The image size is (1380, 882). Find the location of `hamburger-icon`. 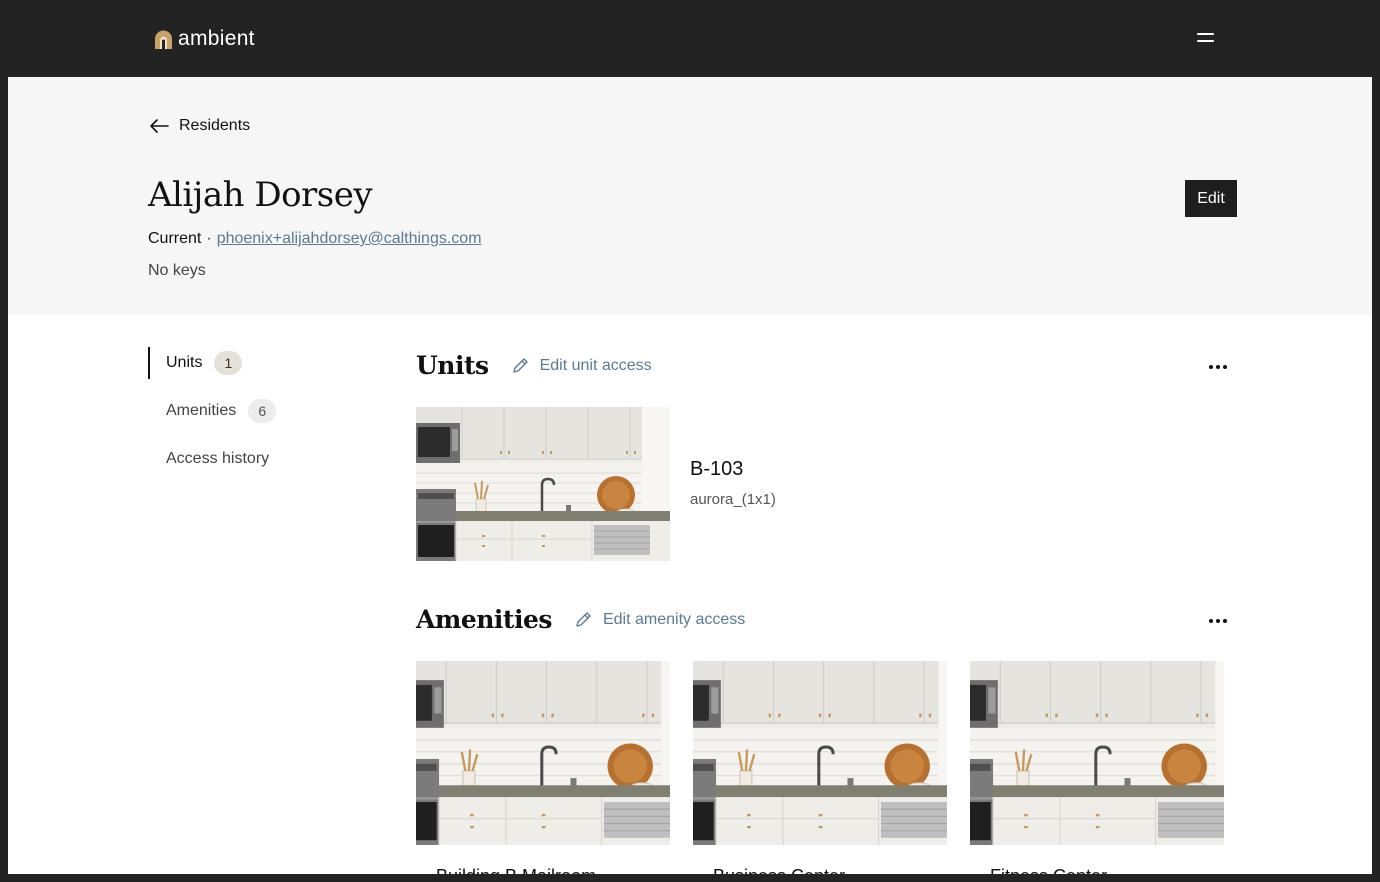

hamburger-icon is located at coordinates (1205, 38).